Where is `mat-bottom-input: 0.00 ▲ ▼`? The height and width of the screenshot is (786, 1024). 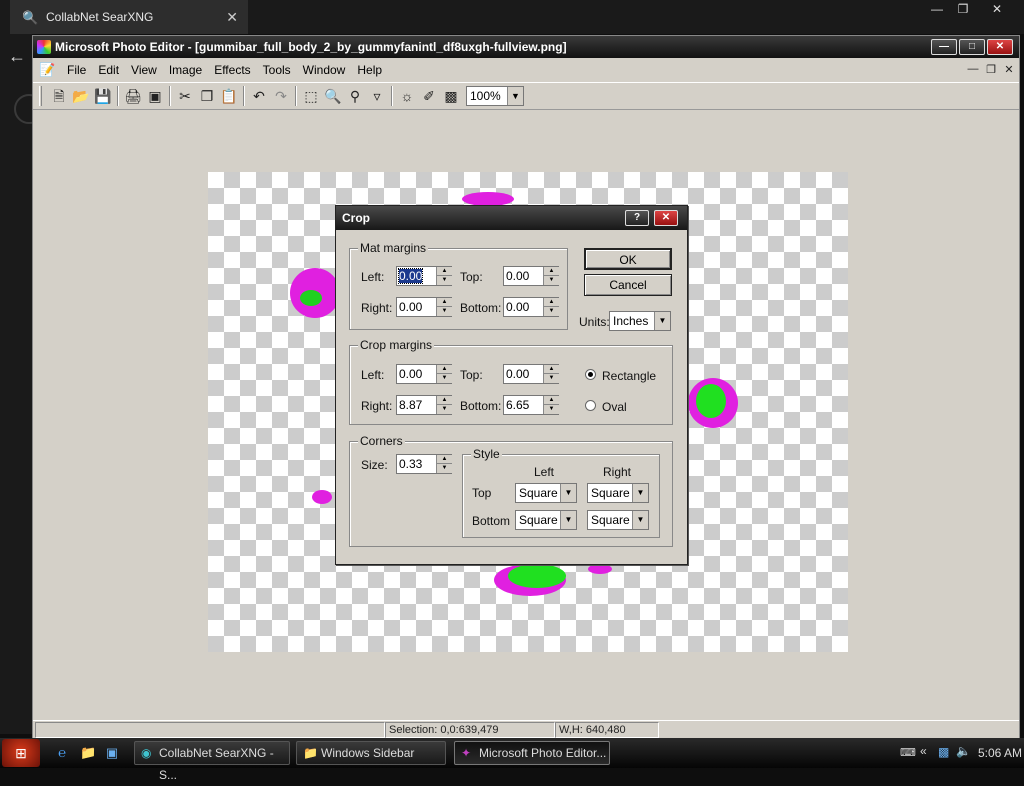
mat-bottom-input: 0.00 ▲ ▼ is located at coordinates (531, 307).